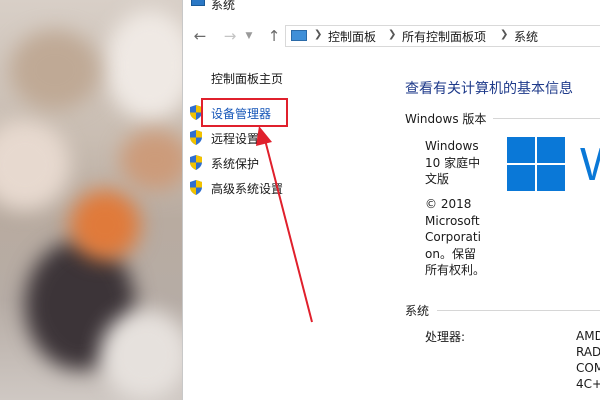 The image size is (600, 400). What do you see at coordinates (247, 78) in the screenshot?
I see `control-panel-home-link: 控制面板主页` at bounding box center [247, 78].